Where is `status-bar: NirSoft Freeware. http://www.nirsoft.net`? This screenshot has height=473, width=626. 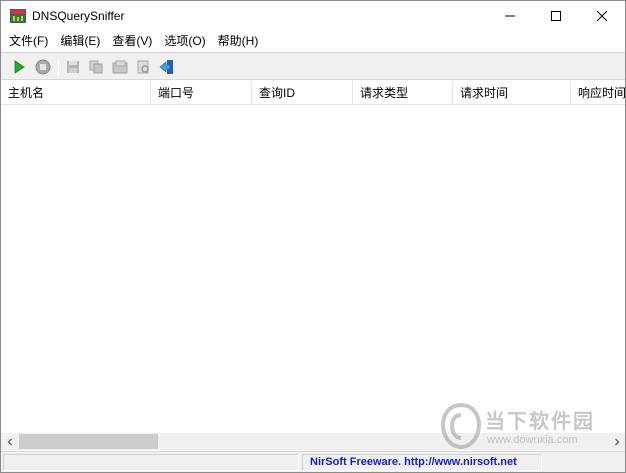
status-bar: NirSoft Freeware. http://www.nirsoft.net is located at coordinates (313, 461).